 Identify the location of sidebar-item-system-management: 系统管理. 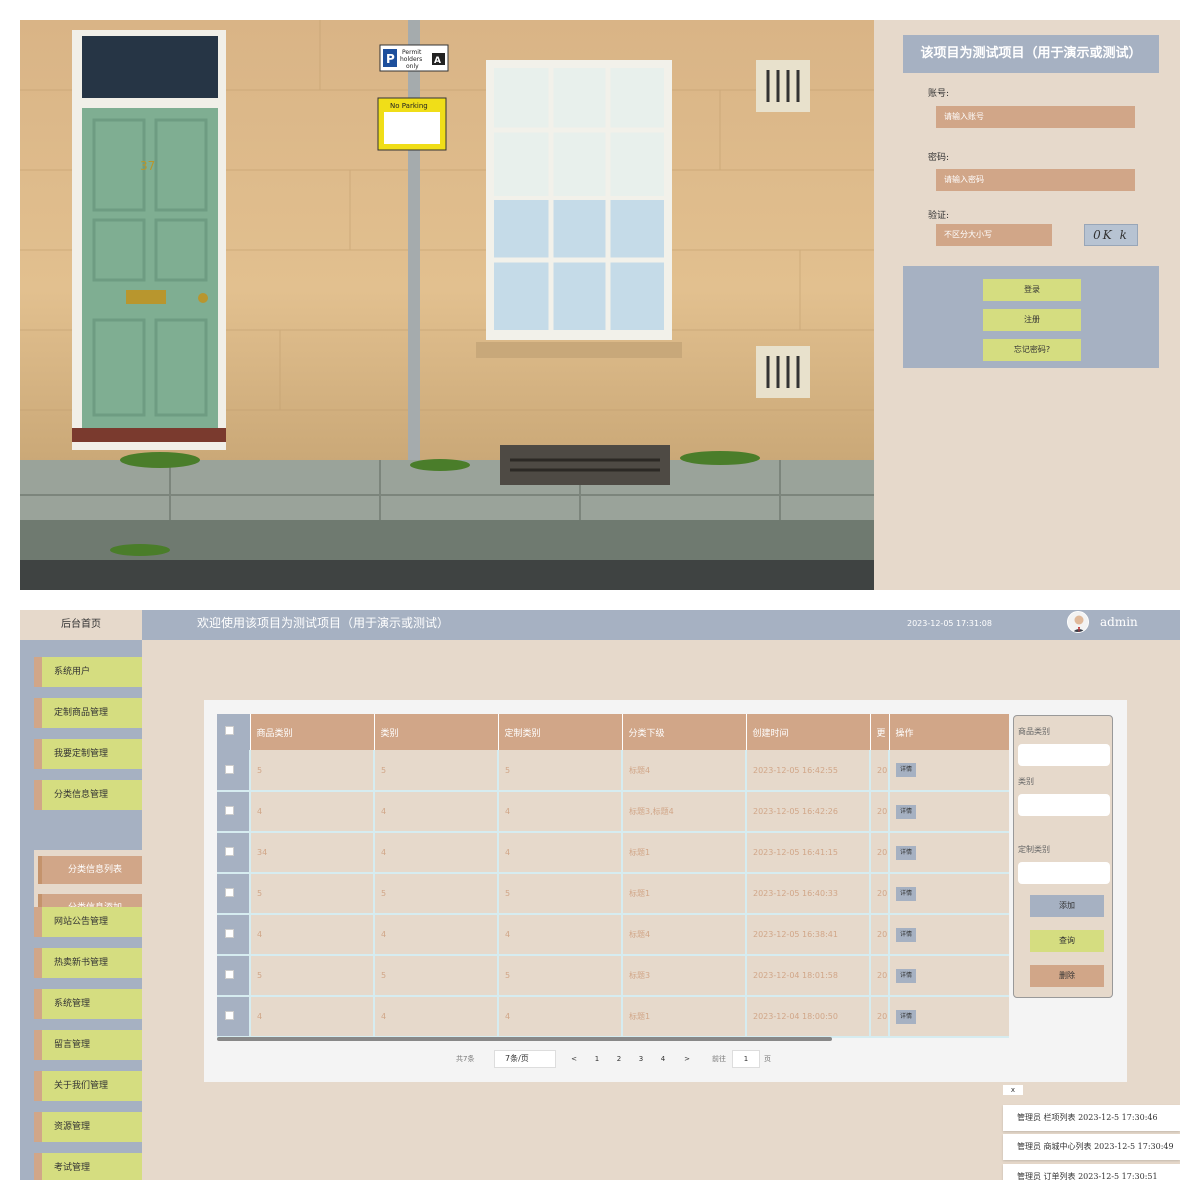
(88, 1004).